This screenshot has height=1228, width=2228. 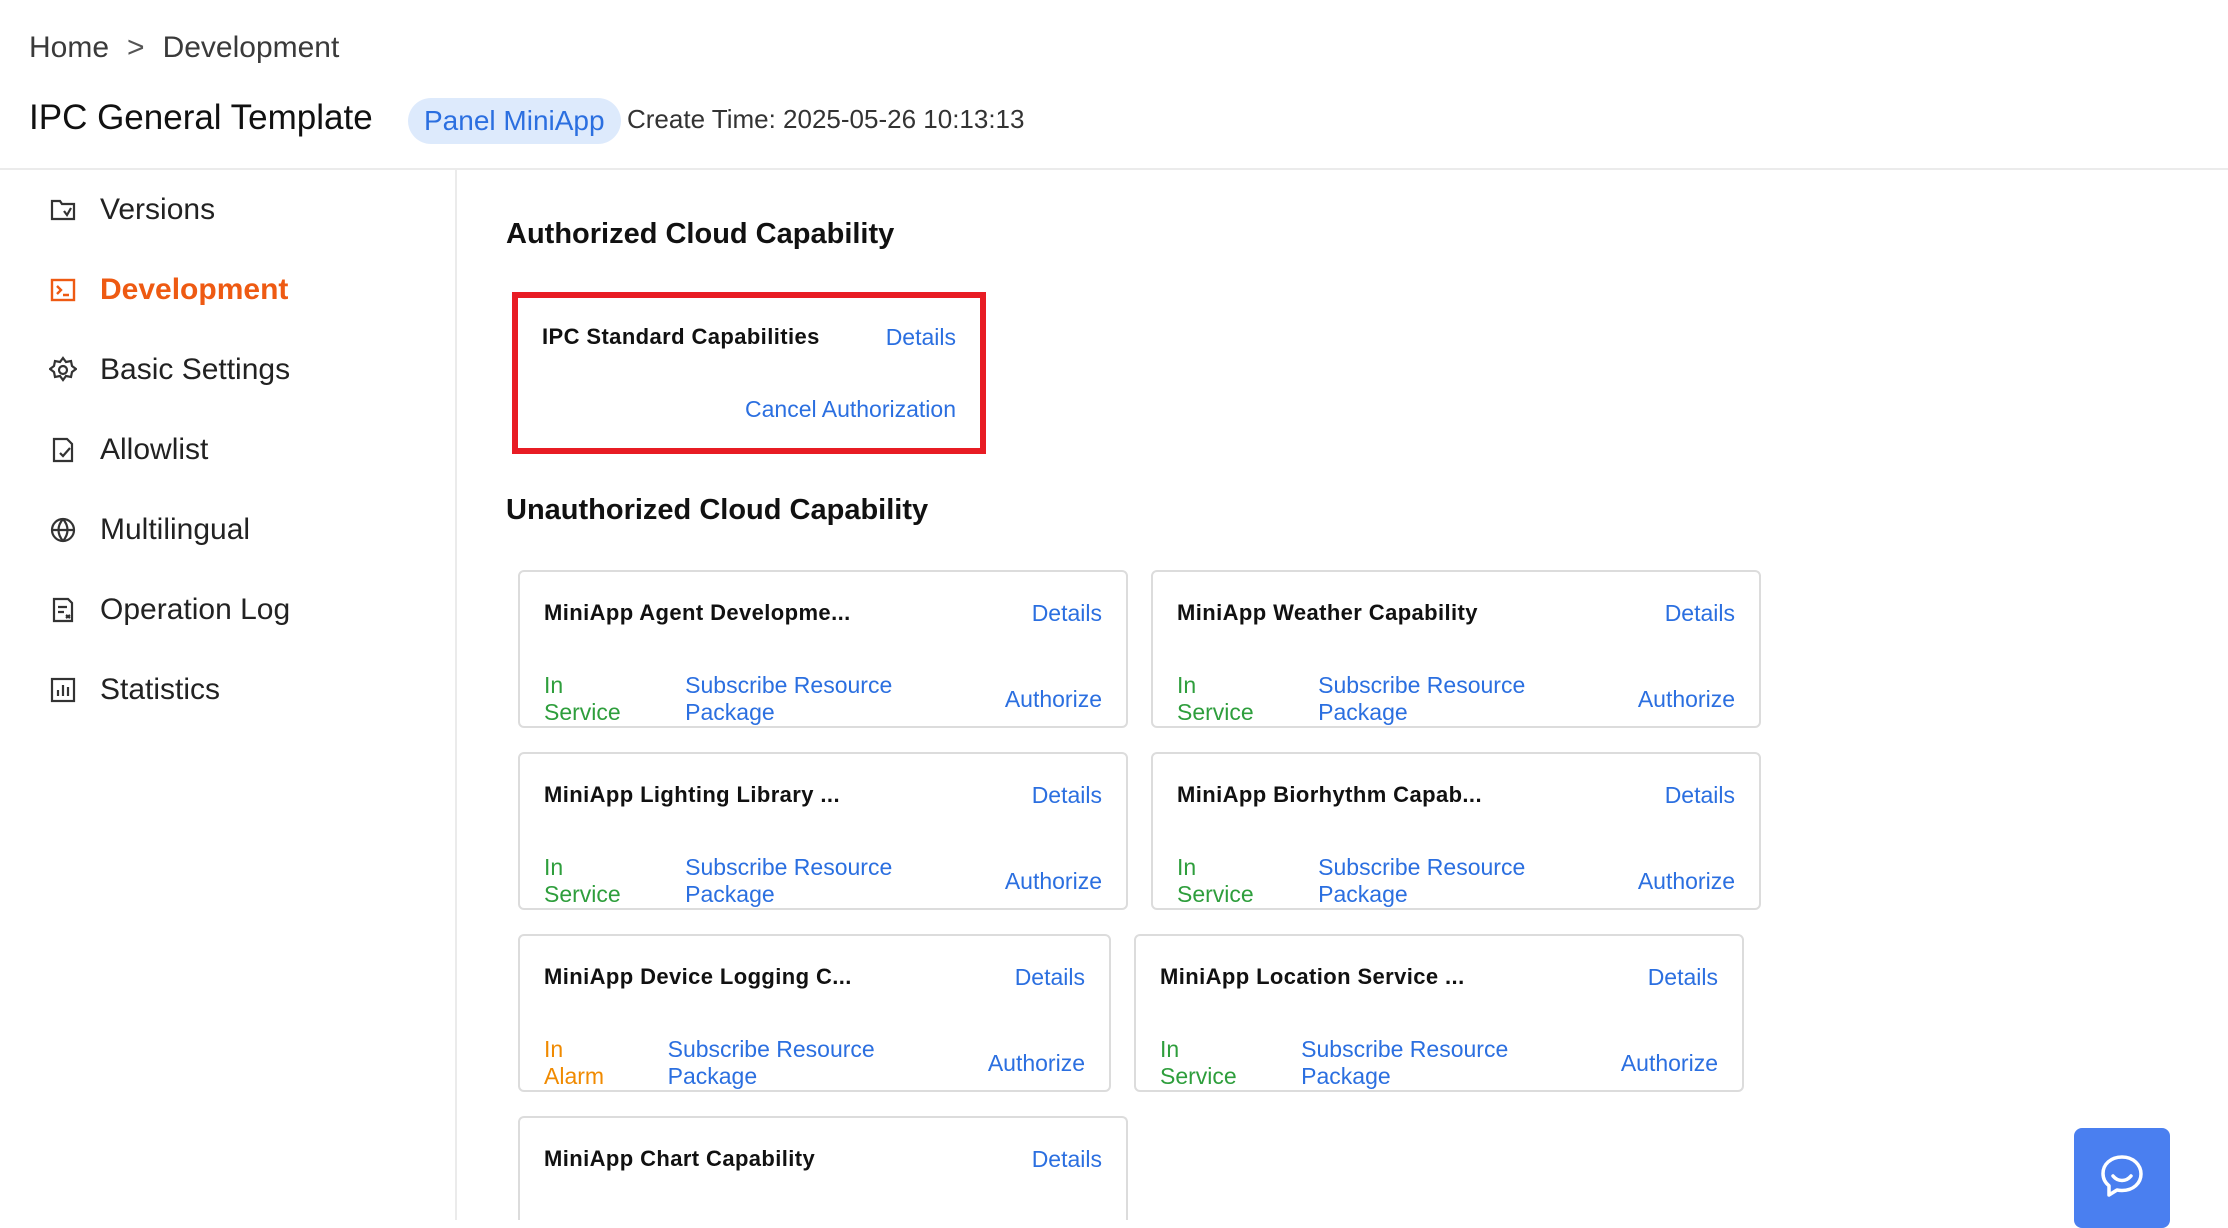 What do you see at coordinates (63, 450) in the screenshot?
I see `allowlist-icon` at bounding box center [63, 450].